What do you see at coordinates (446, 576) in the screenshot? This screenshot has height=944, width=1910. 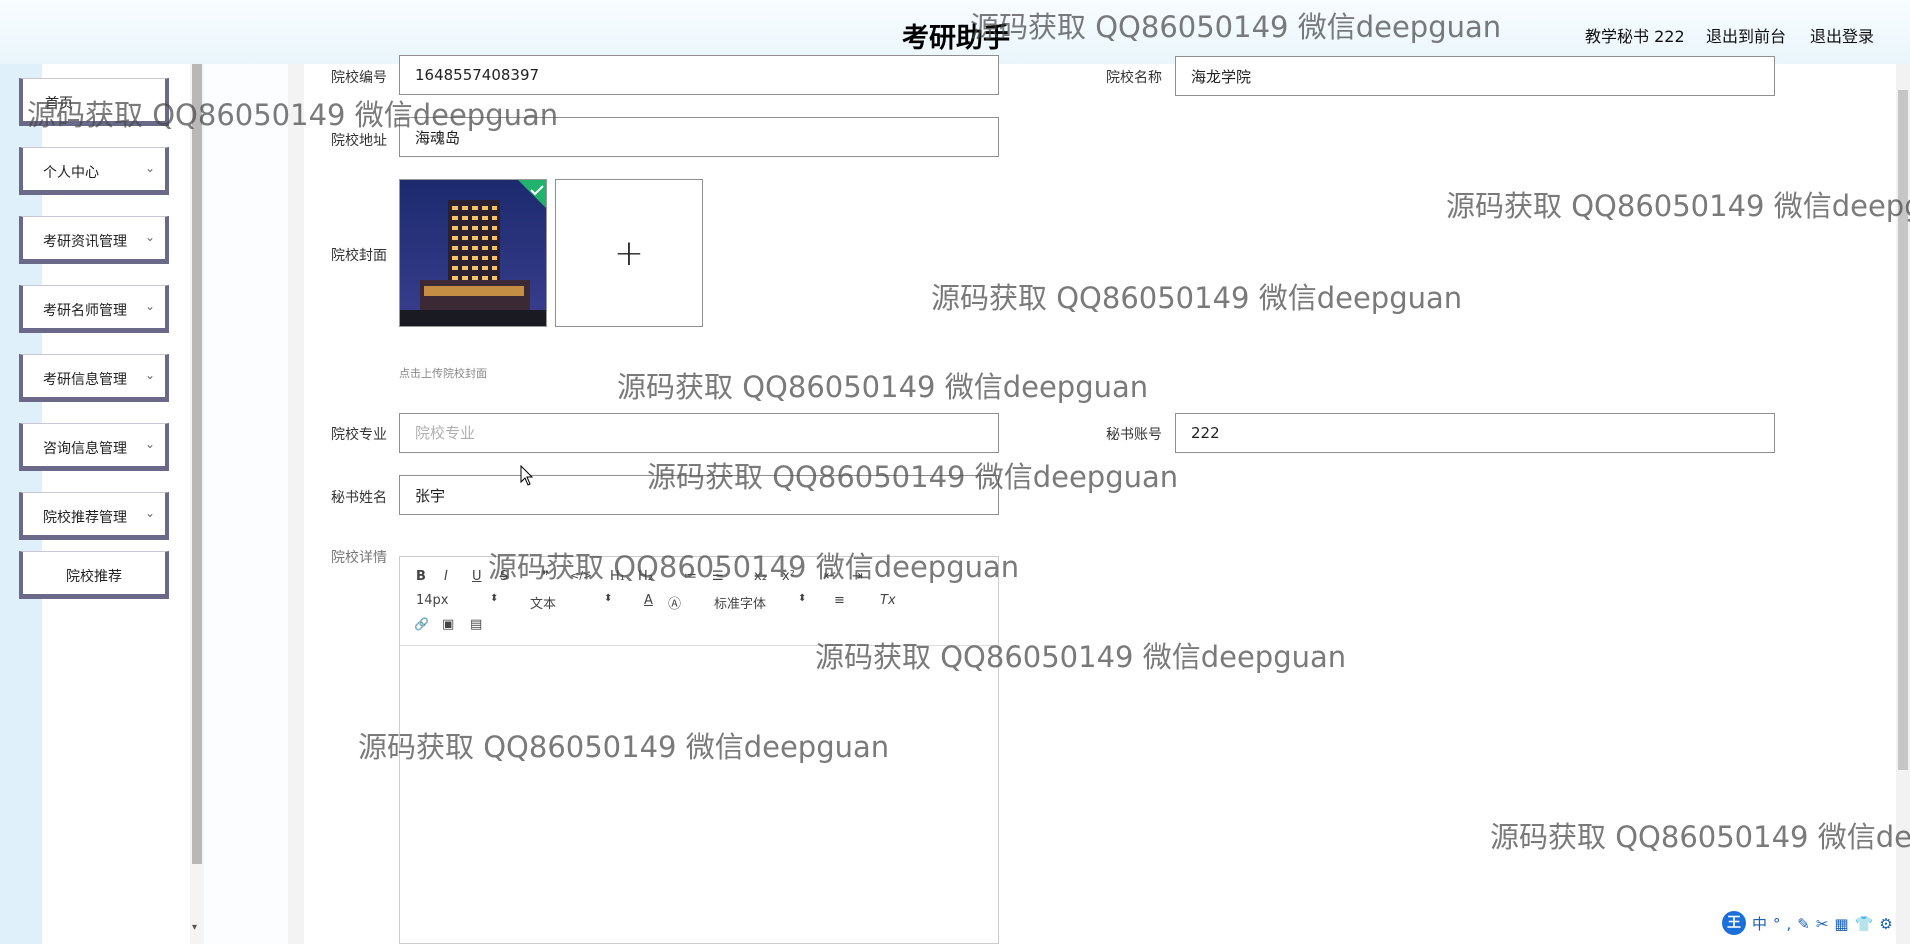 I see `italic-button: I` at bounding box center [446, 576].